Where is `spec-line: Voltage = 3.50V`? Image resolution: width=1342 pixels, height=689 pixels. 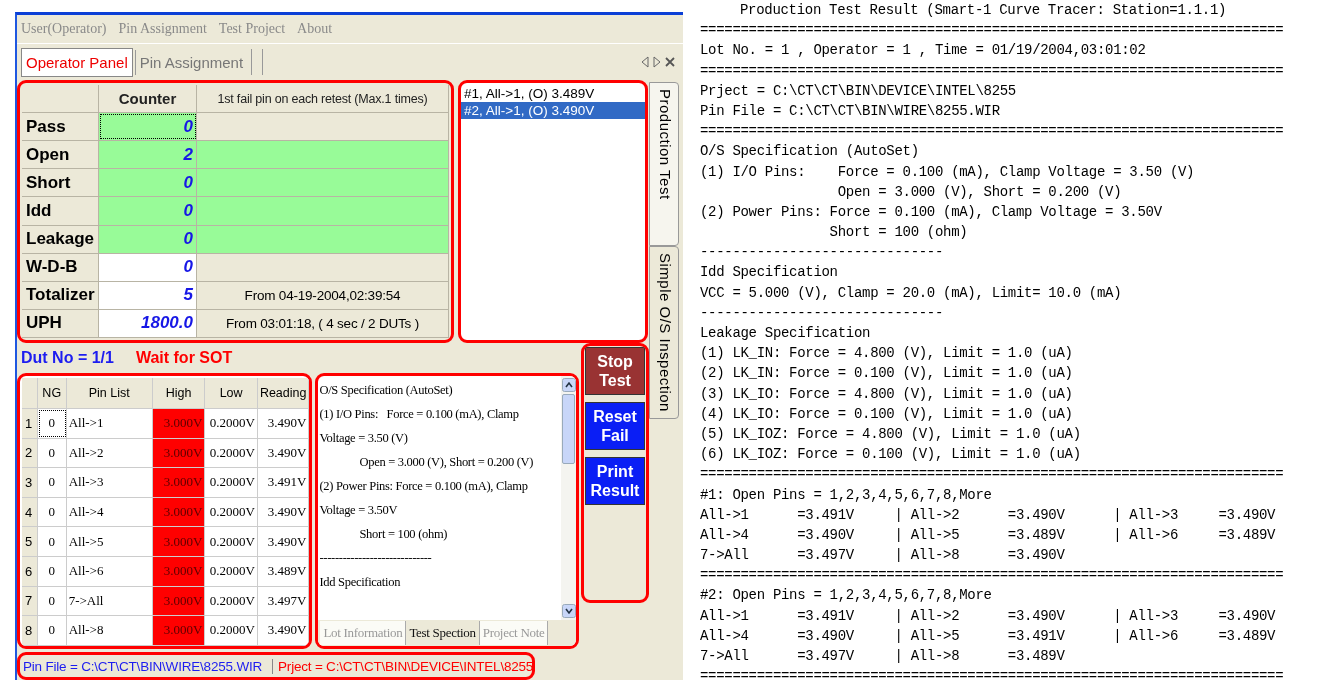
spec-line: Voltage = 3.50V is located at coordinates (359, 510).